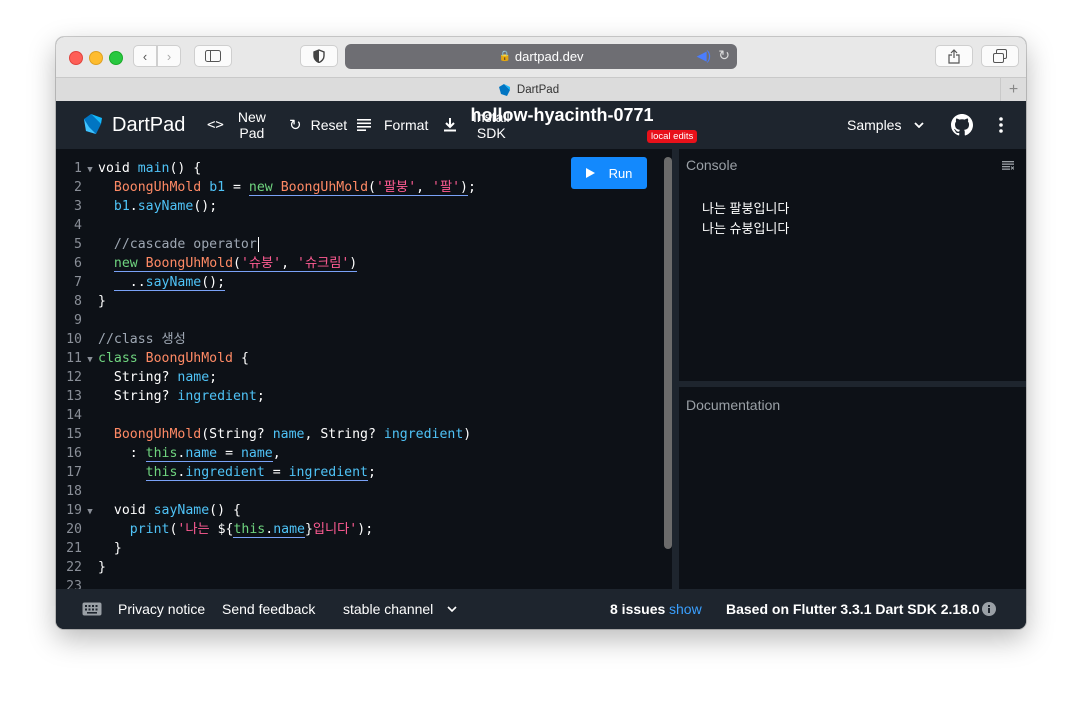 This screenshot has height=704, width=1082. I want to click on tab-label: DartPad, so click(538, 89).